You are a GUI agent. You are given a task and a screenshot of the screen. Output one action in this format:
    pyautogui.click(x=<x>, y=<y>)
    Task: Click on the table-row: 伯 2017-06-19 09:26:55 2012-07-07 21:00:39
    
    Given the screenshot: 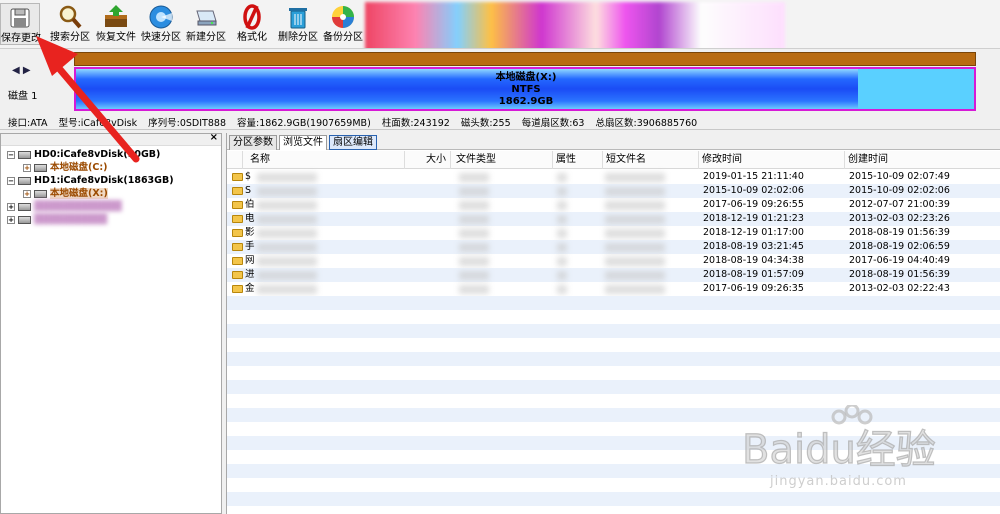 What is the action you would take?
    pyautogui.click(x=613, y=205)
    